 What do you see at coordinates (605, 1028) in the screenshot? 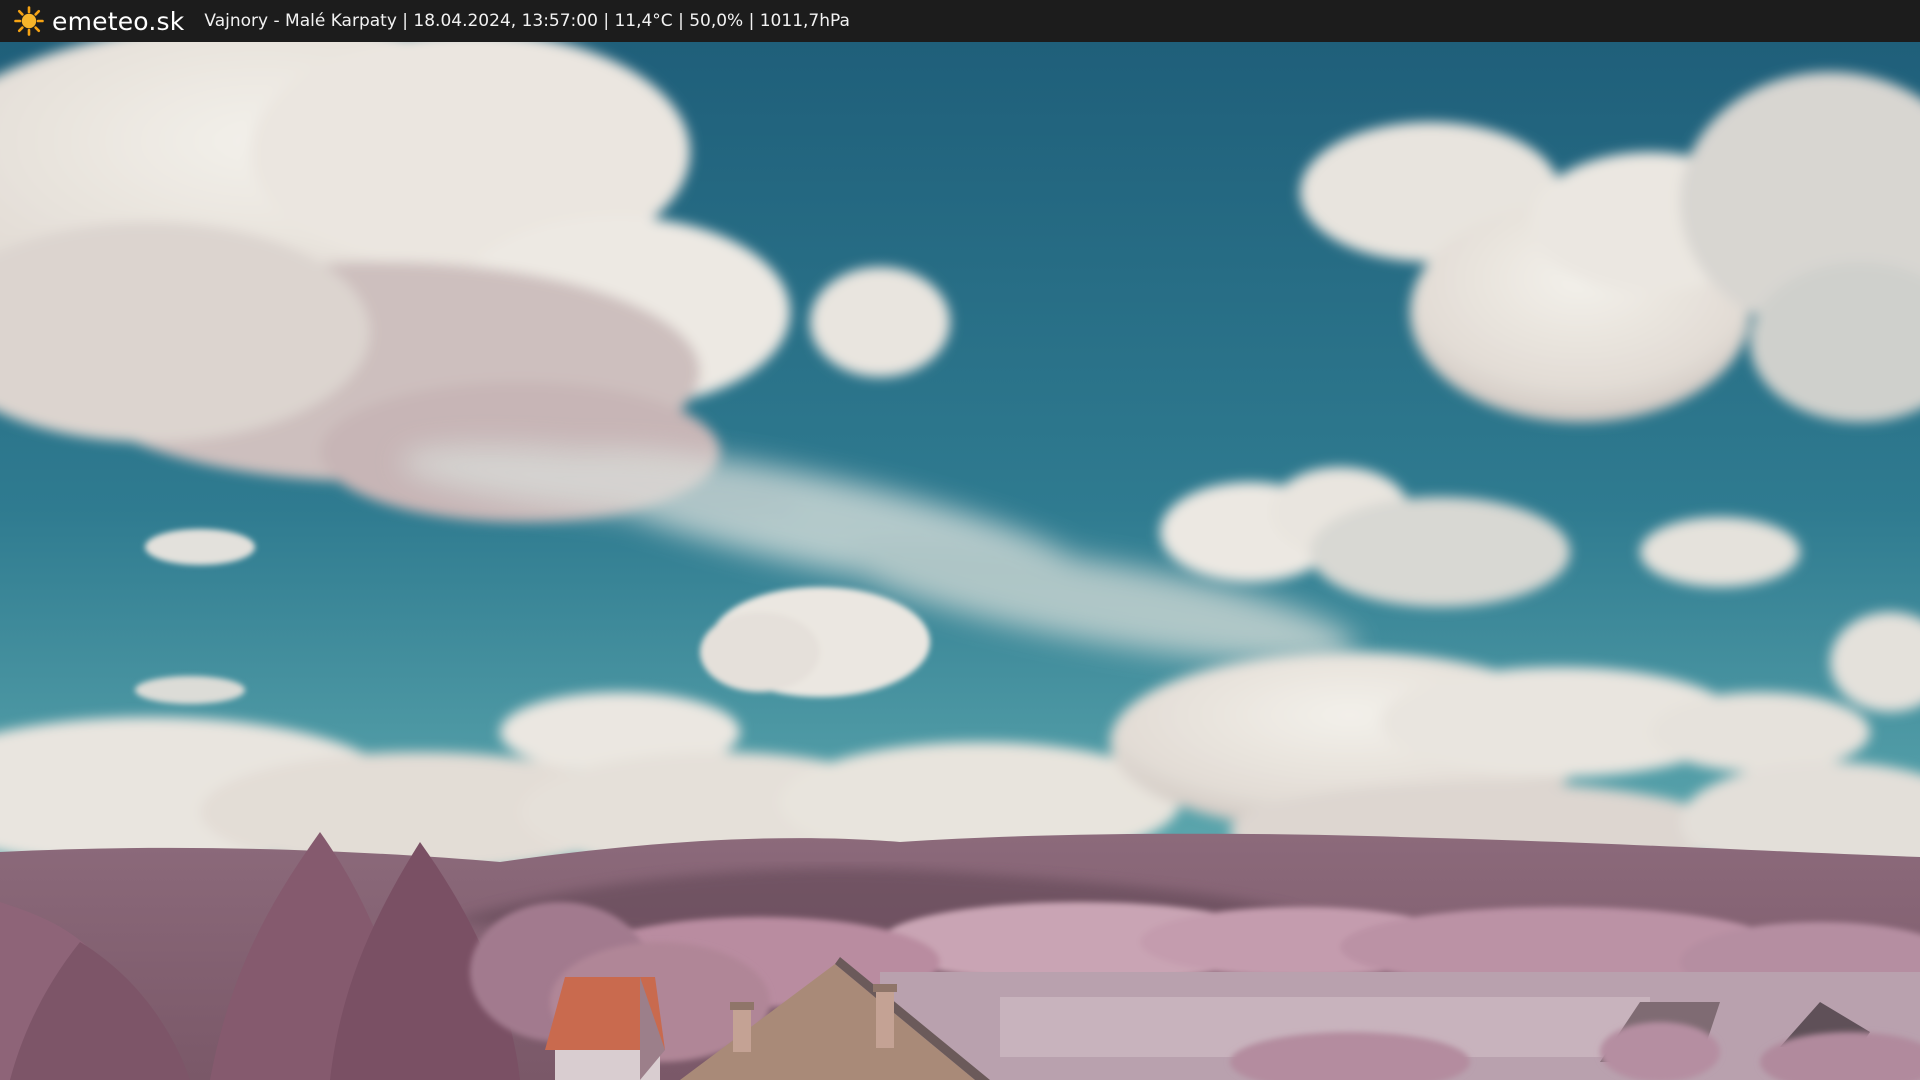
I see `house-small` at bounding box center [605, 1028].